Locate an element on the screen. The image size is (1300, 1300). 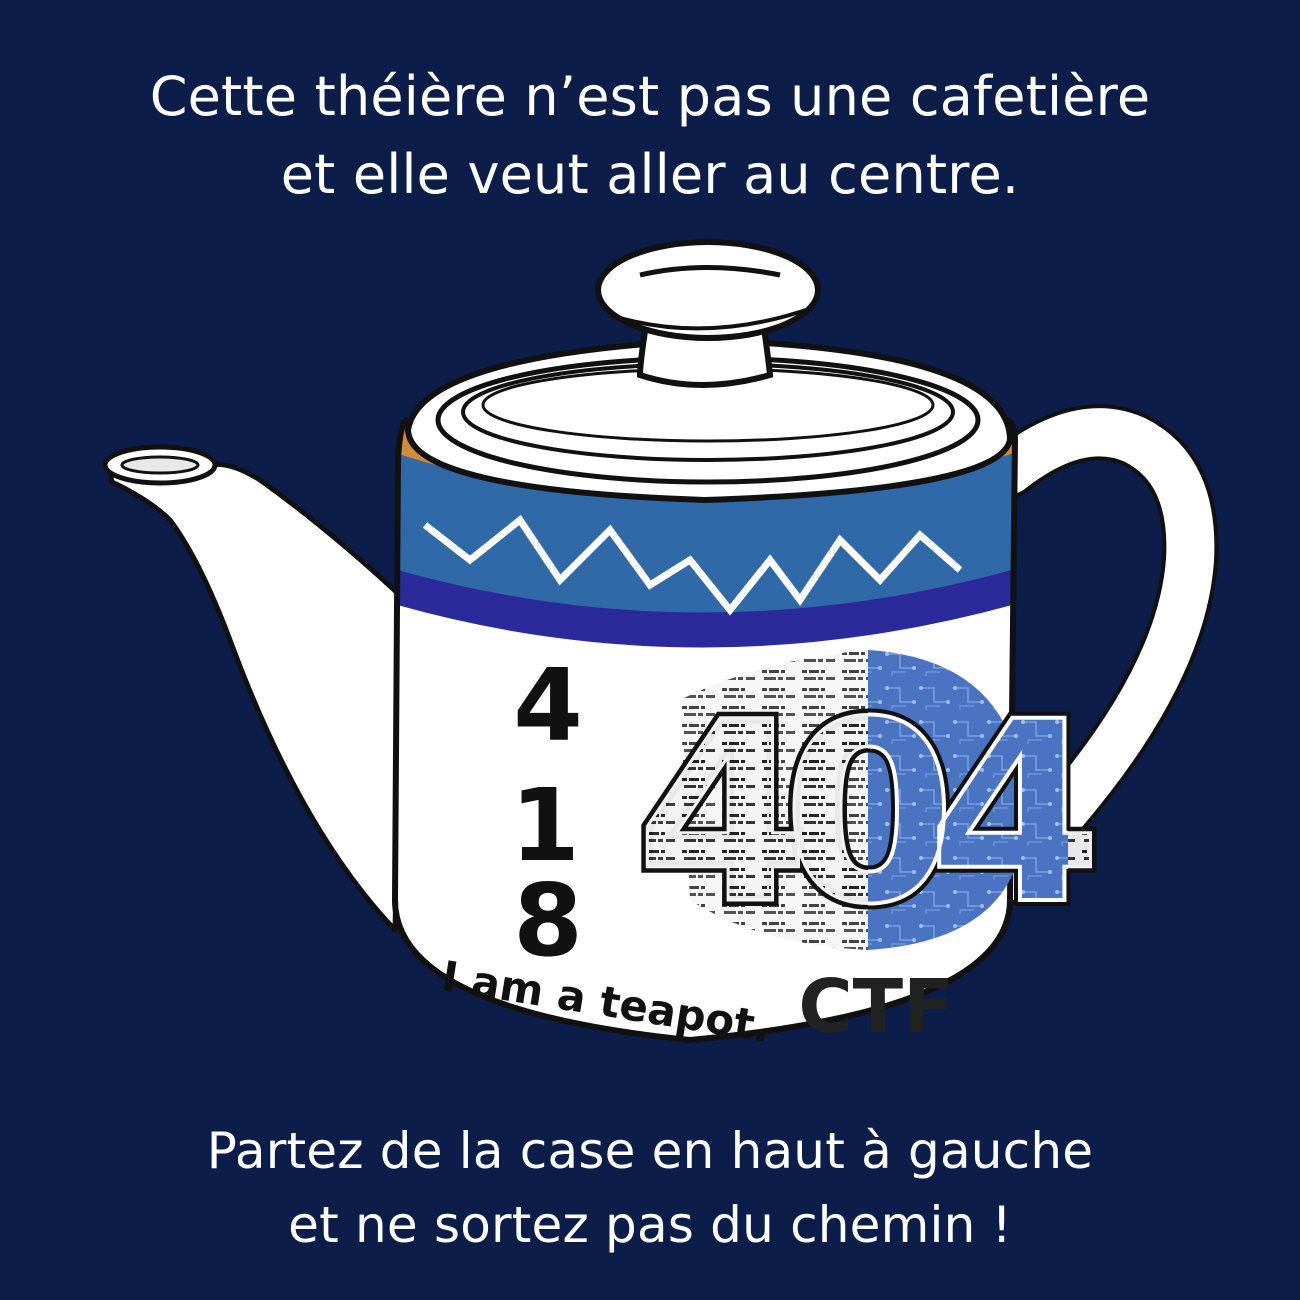
digit-4: 4 is located at coordinates (548, 705).